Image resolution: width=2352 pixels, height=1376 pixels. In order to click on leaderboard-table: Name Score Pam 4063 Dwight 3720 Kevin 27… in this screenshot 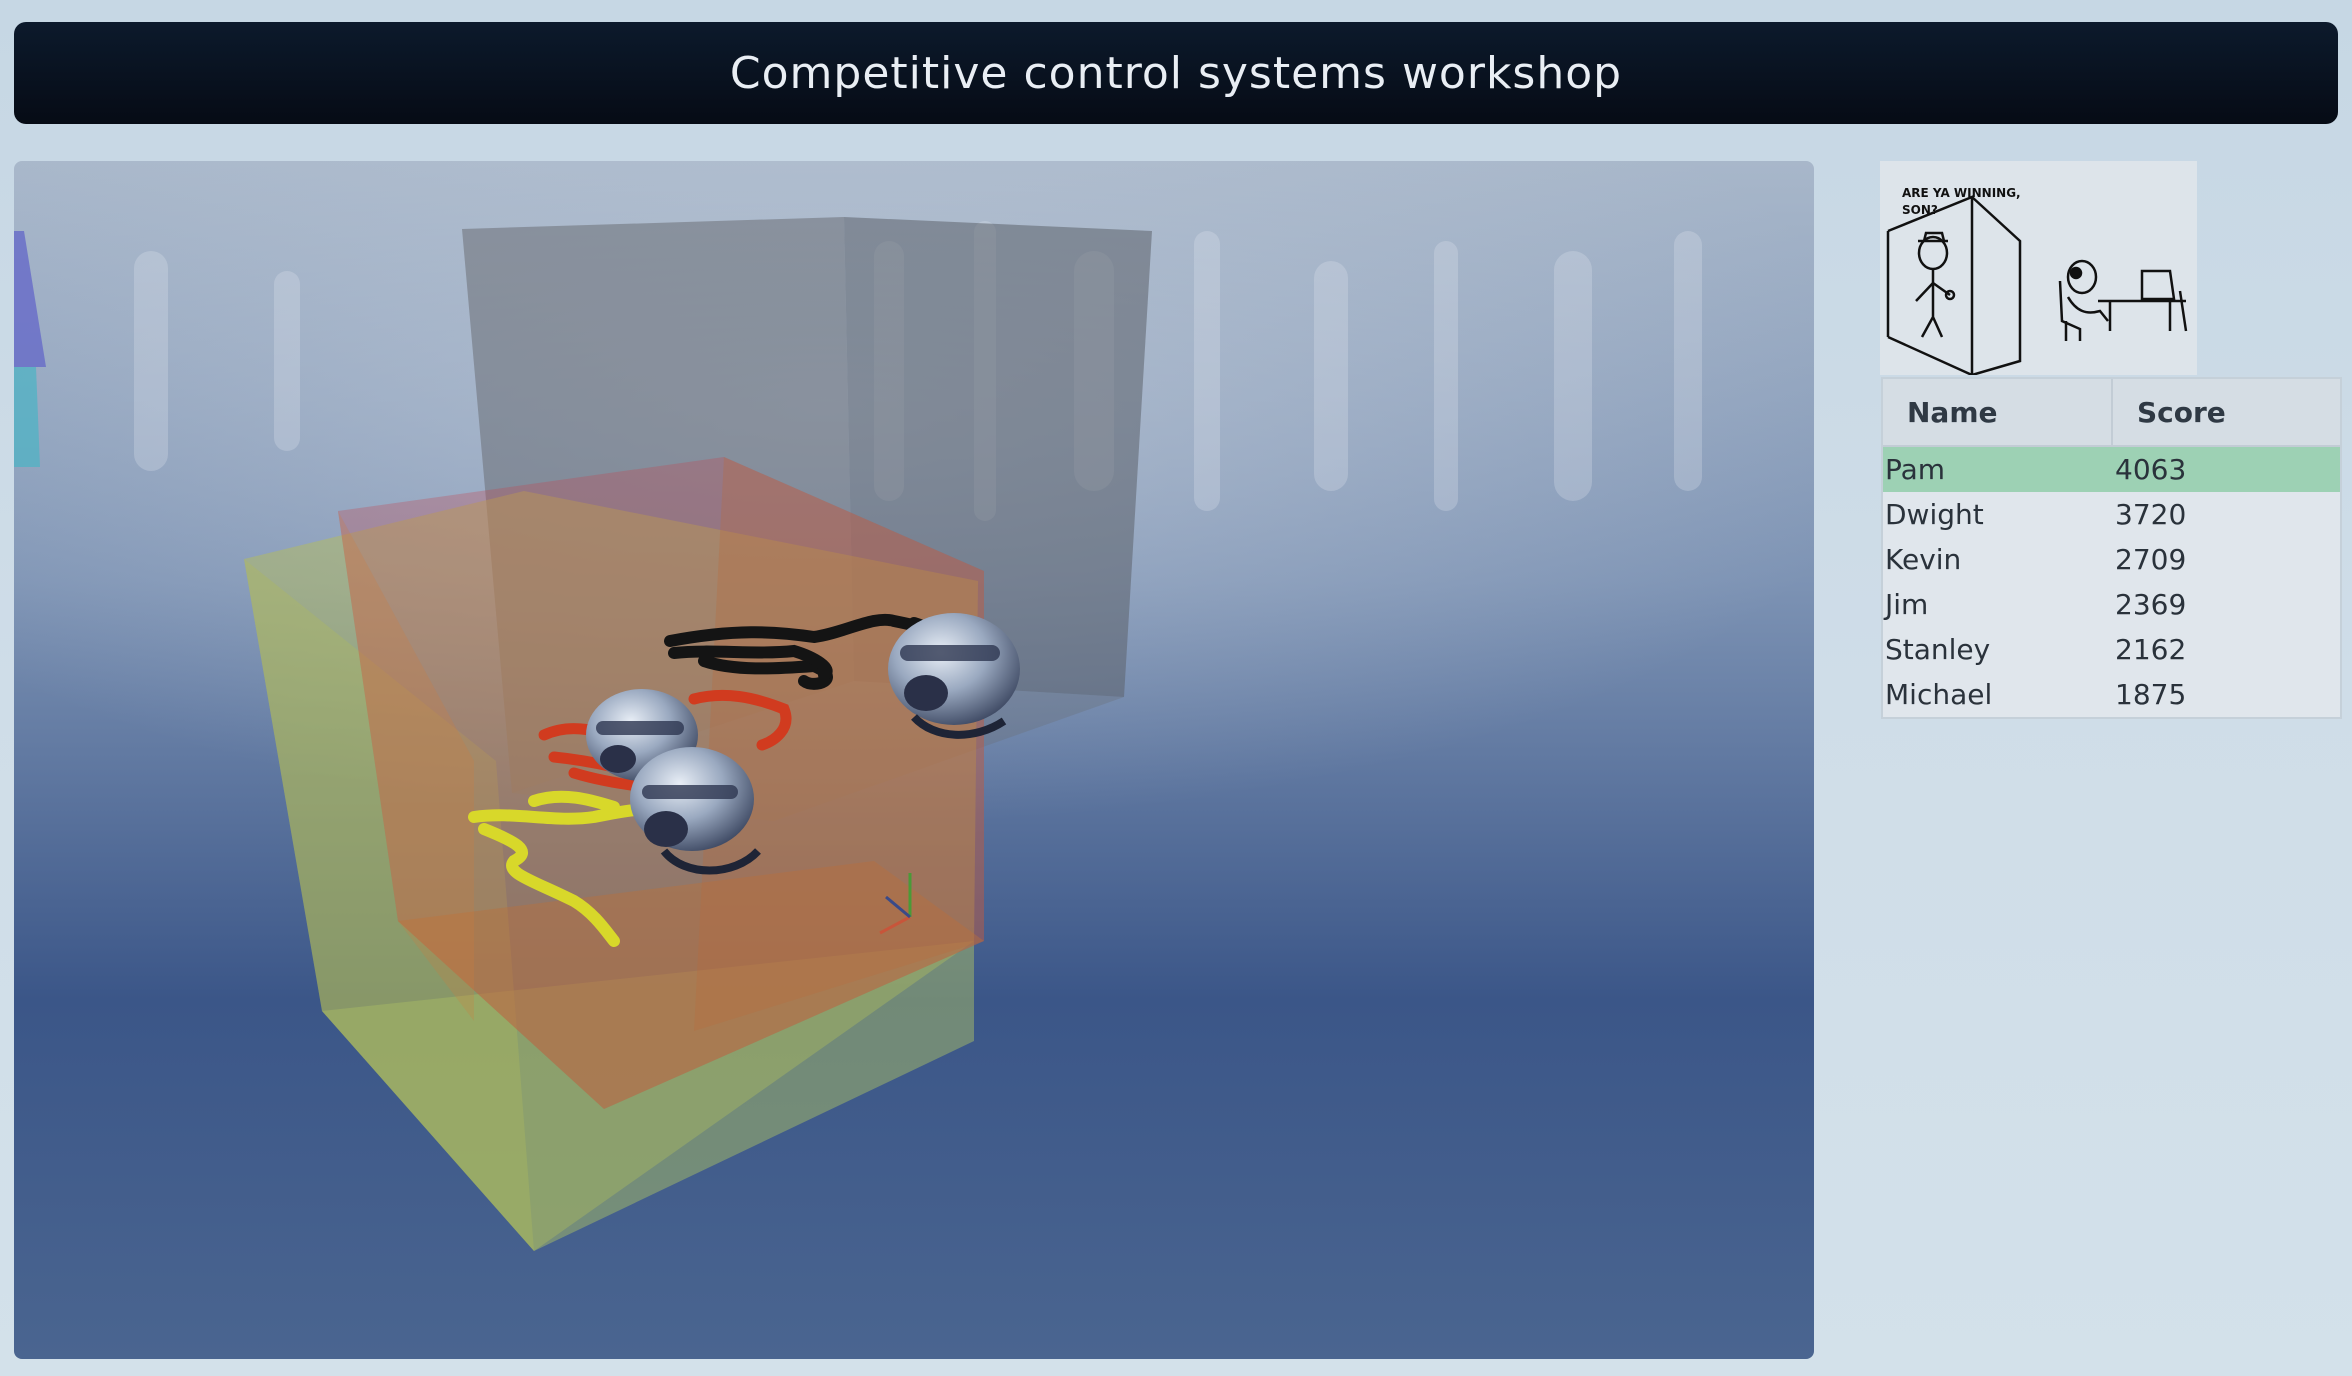, I will do `click(2111, 548)`.